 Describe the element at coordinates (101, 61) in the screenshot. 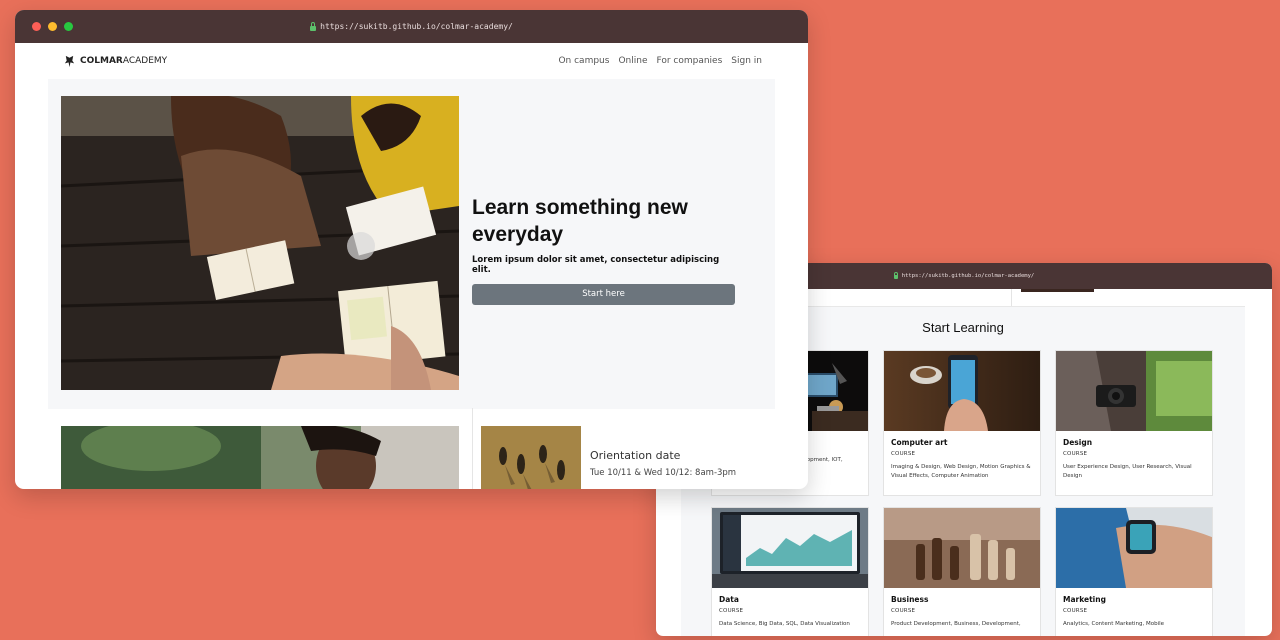

I see `brand-name-bold: COLMAR` at that location.